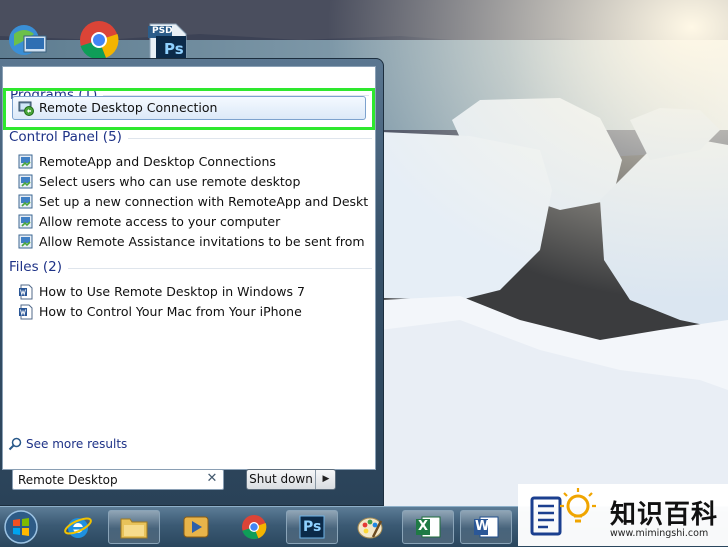 The width and height of the screenshot is (728, 547). I want to click on shutdown-options-arrow-icon: ▶, so click(325, 479).